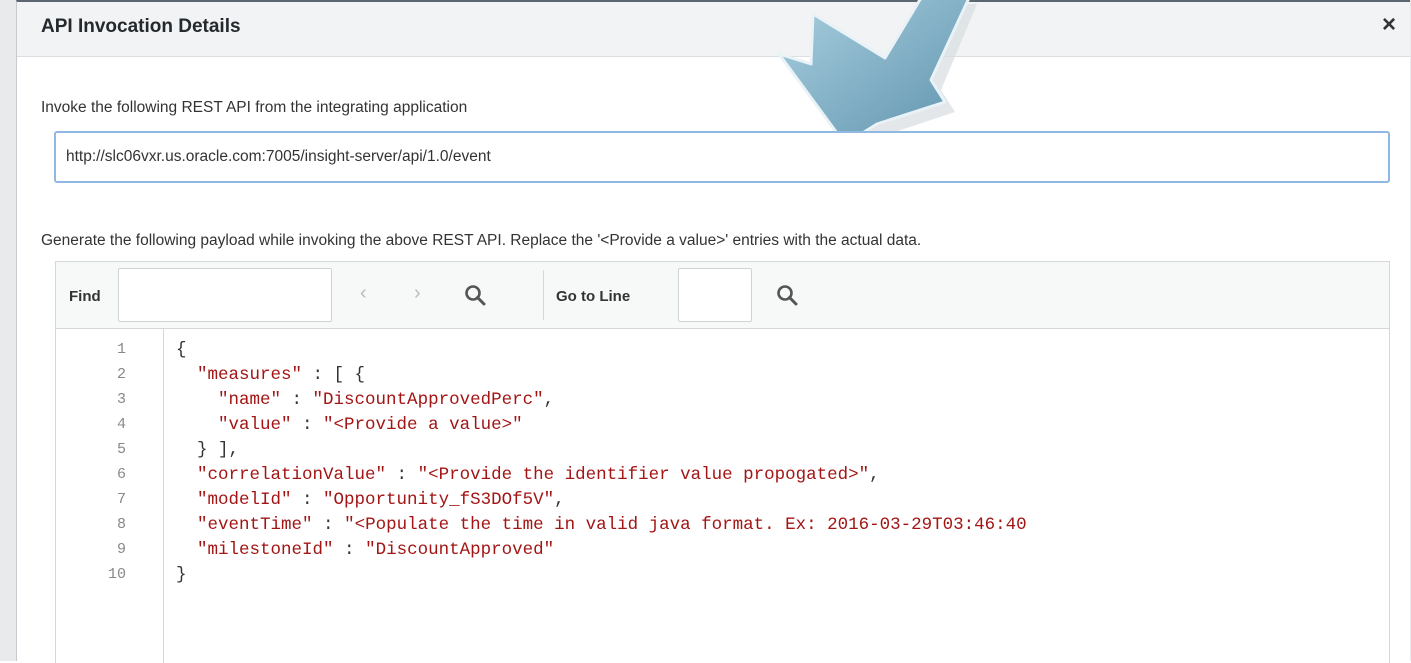 The height and width of the screenshot is (663, 1411). What do you see at coordinates (475, 295) in the screenshot?
I see `search-icon` at bounding box center [475, 295].